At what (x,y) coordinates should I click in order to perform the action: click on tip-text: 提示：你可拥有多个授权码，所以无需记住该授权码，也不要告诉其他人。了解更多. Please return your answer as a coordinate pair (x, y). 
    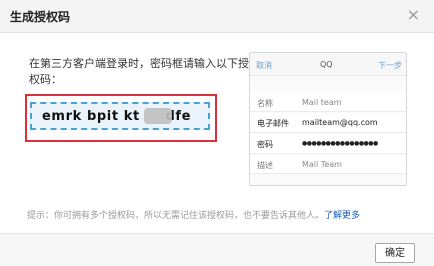
    Looking at the image, I should click on (193, 214).